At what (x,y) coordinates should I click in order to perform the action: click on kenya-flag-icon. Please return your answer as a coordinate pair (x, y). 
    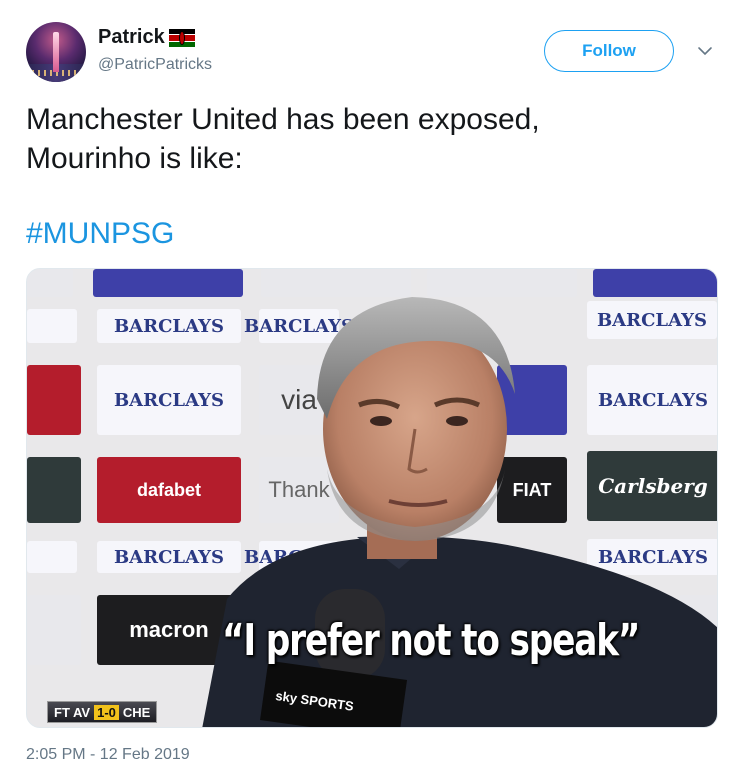
    Looking at the image, I should click on (181, 37).